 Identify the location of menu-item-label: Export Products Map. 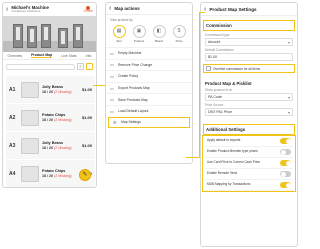
(134, 88).